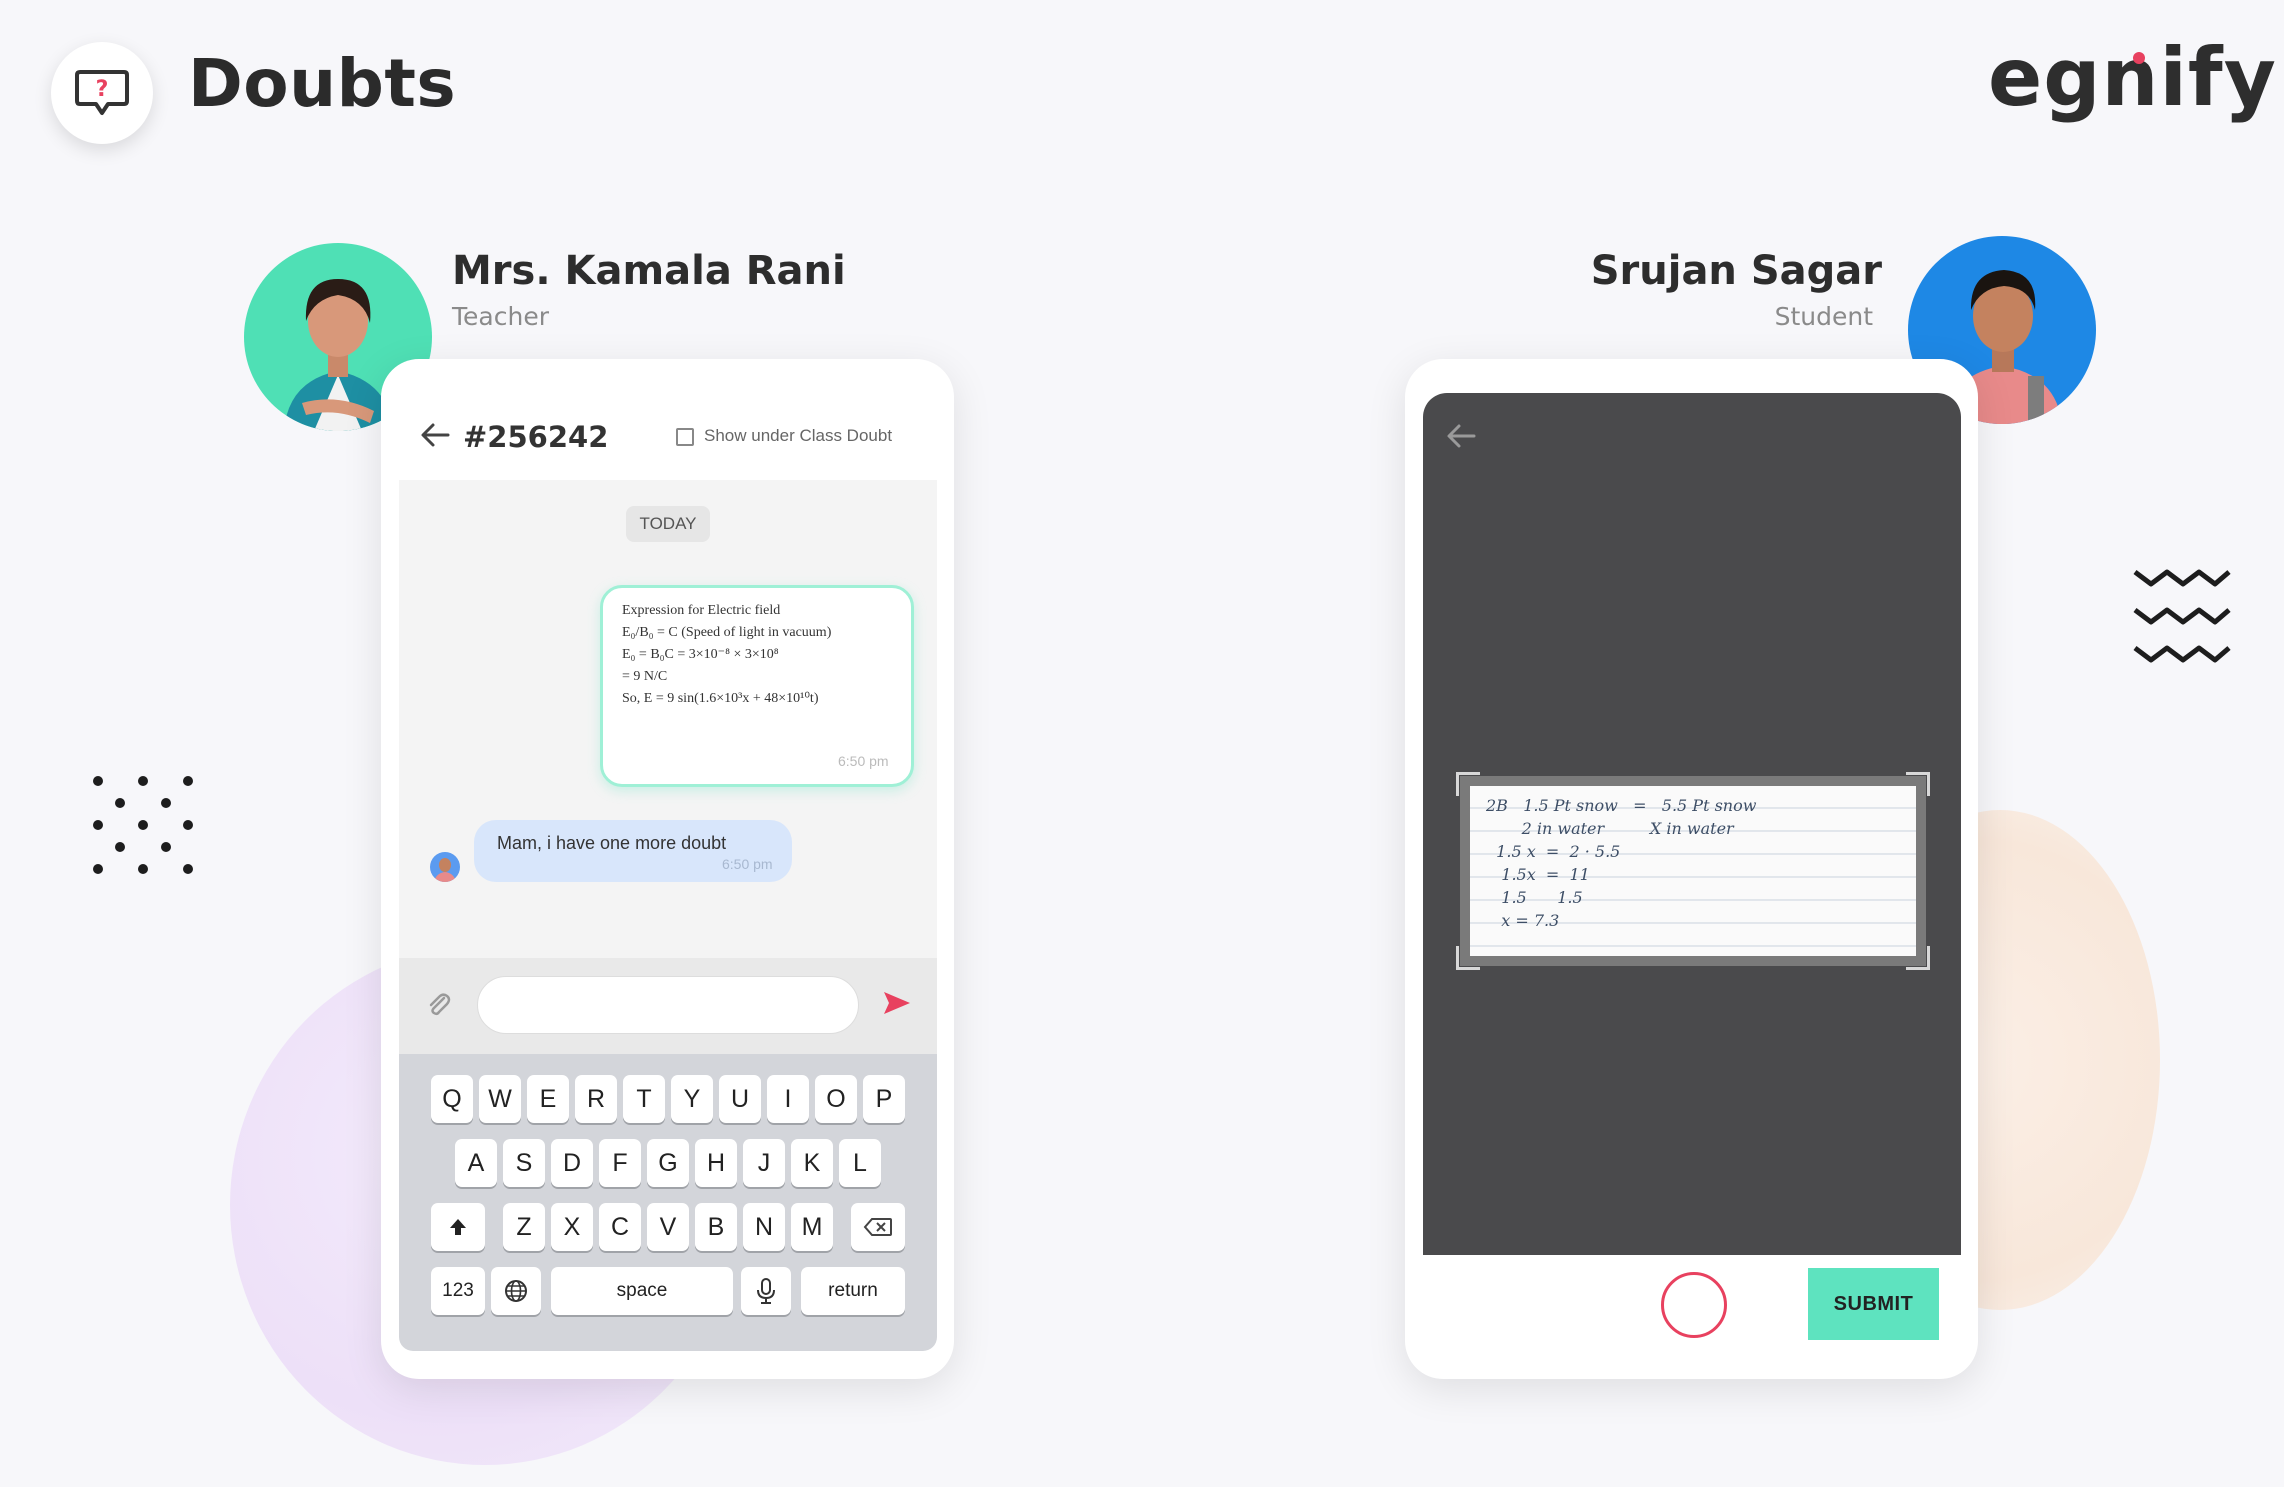  I want to click on globe-key, so click(516, 1291).